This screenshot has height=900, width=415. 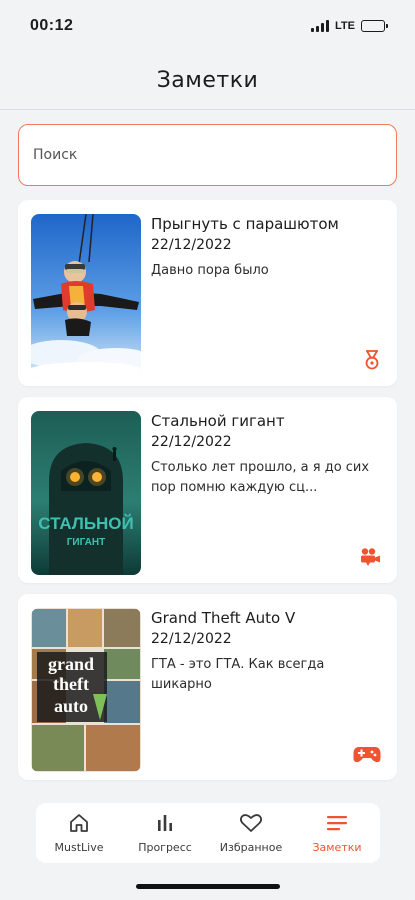 What do you see at coordinates (367, 756) in the screenshot?
I see `gamepad-icon` at bounding box center [367, 756].